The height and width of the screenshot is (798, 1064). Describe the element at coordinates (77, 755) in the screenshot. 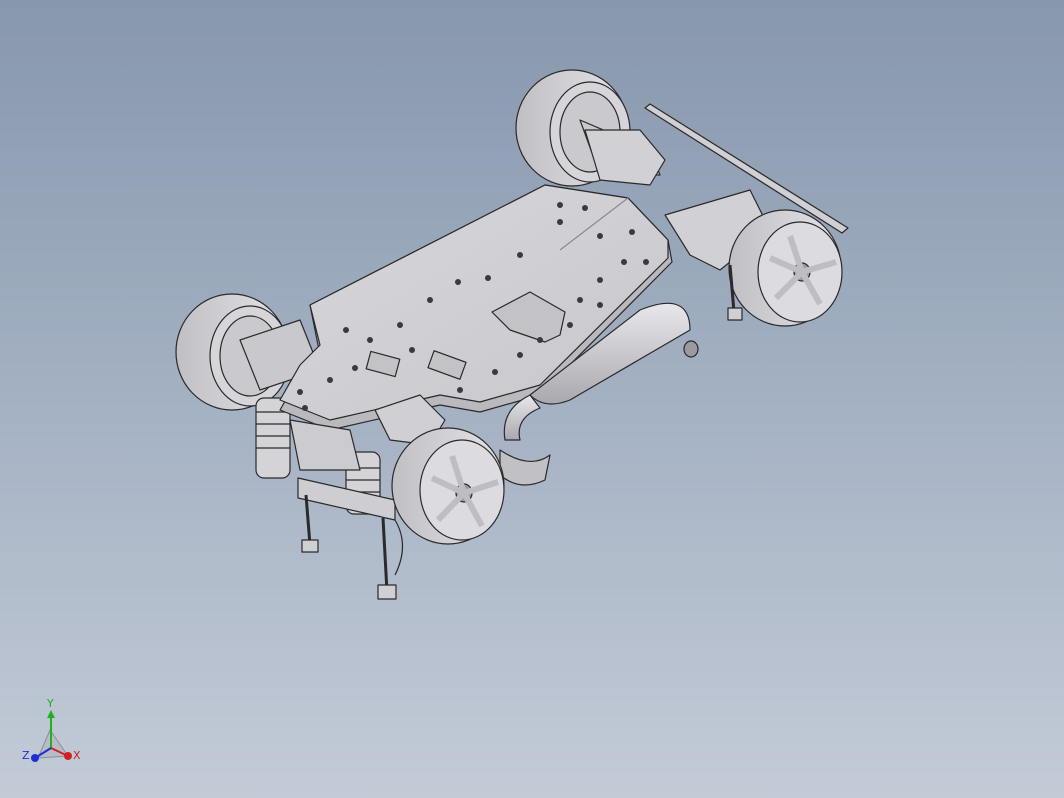

I see `triad-x-label: X` at that location.